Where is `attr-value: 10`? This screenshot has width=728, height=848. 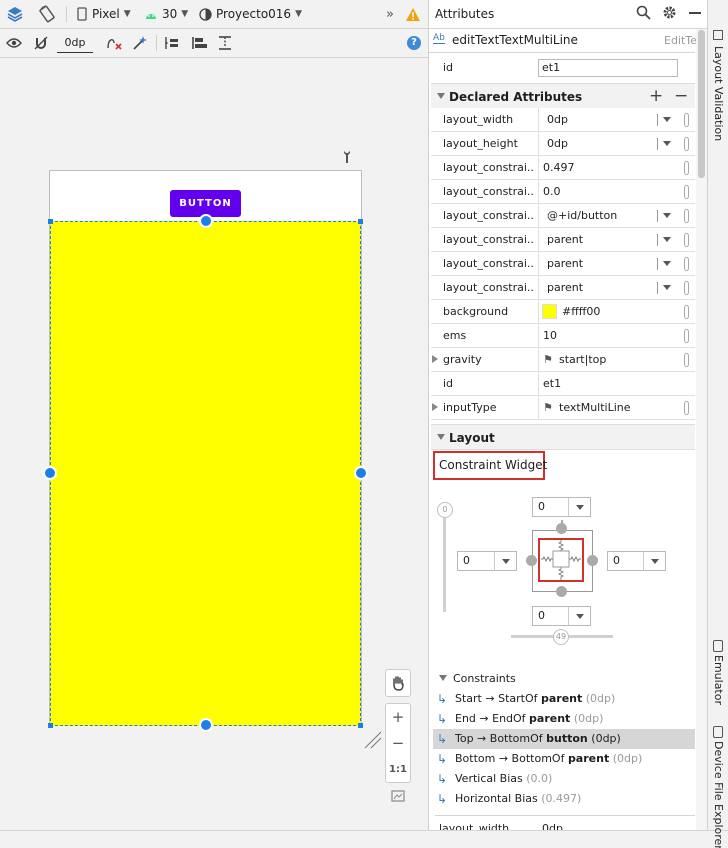 attr-value: 10 is located at coordinates (550, 336).